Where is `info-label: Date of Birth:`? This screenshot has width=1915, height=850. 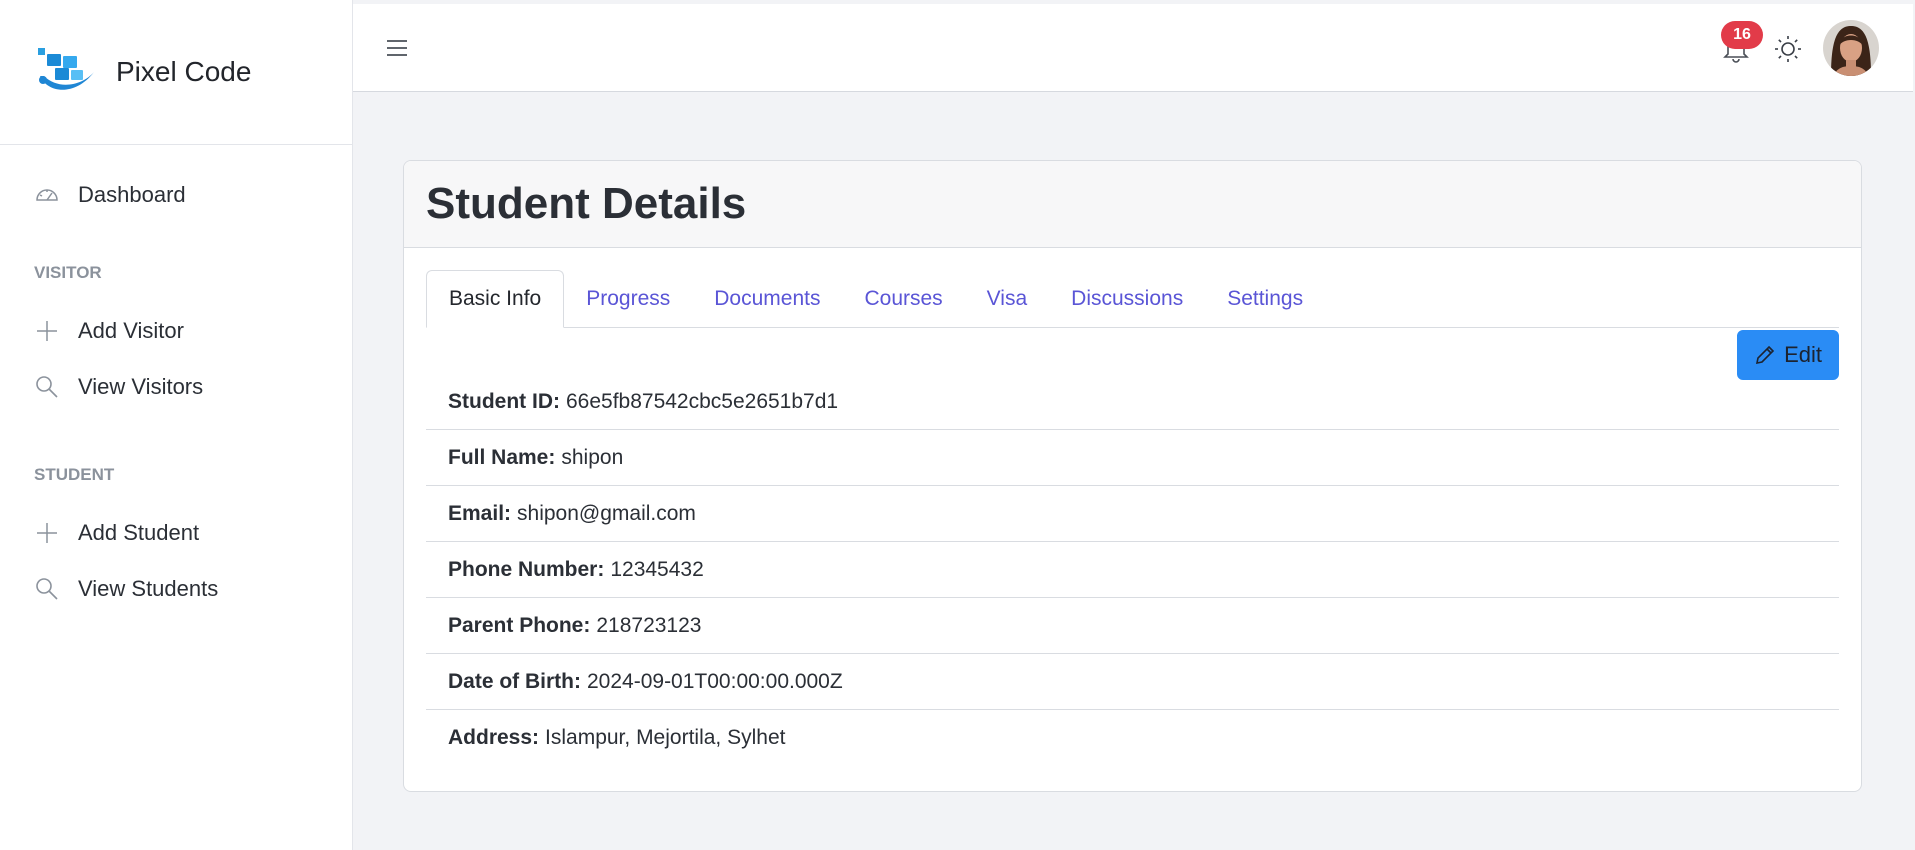
info-label: Date of Birth: is located at coordinates (514, 681).